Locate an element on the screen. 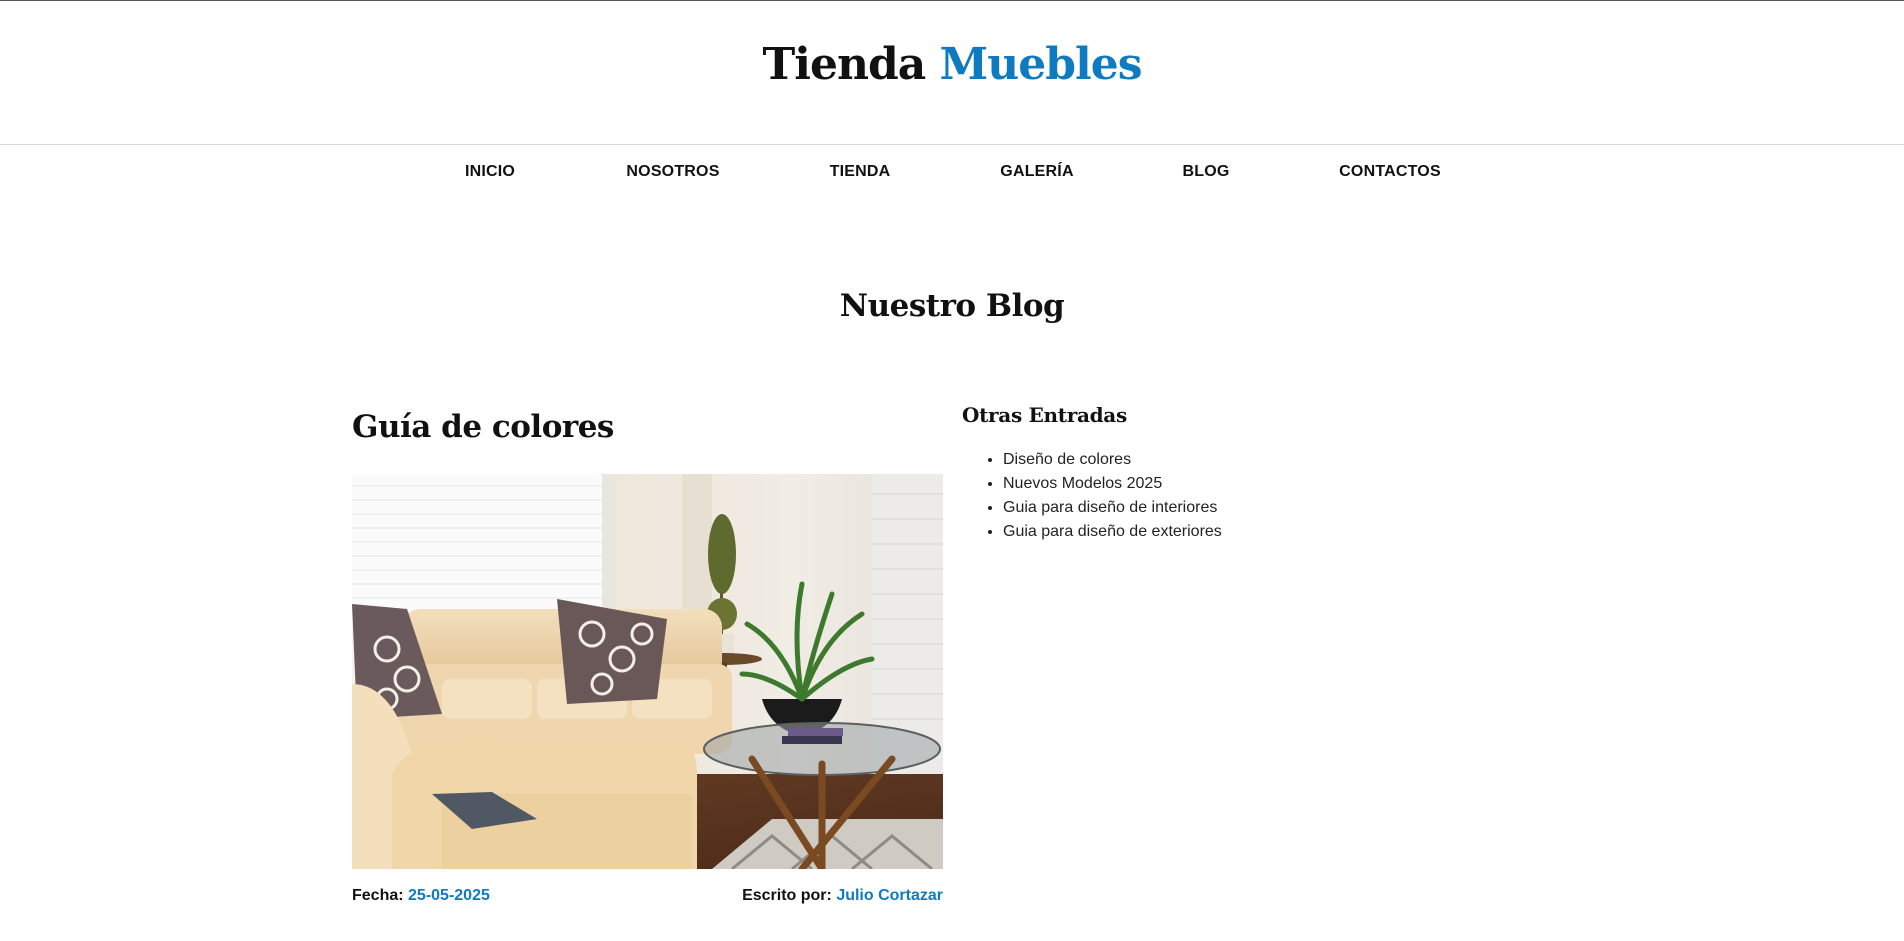  site-title-main: Tienda is located at coordinates (844, 64).